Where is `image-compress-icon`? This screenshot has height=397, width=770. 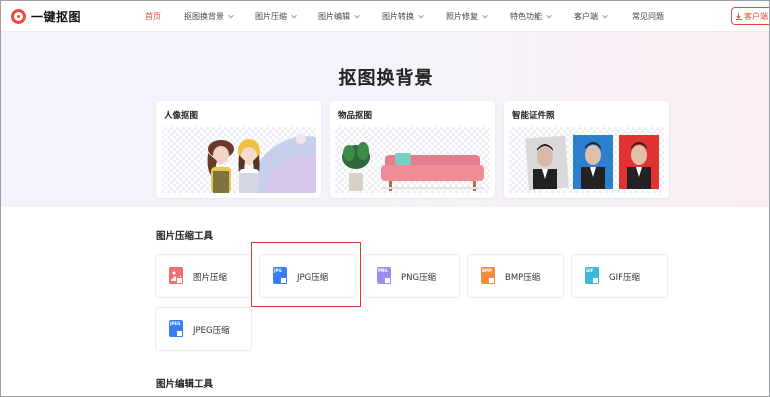
image-compress-icon is located at coordinates (176, 275).